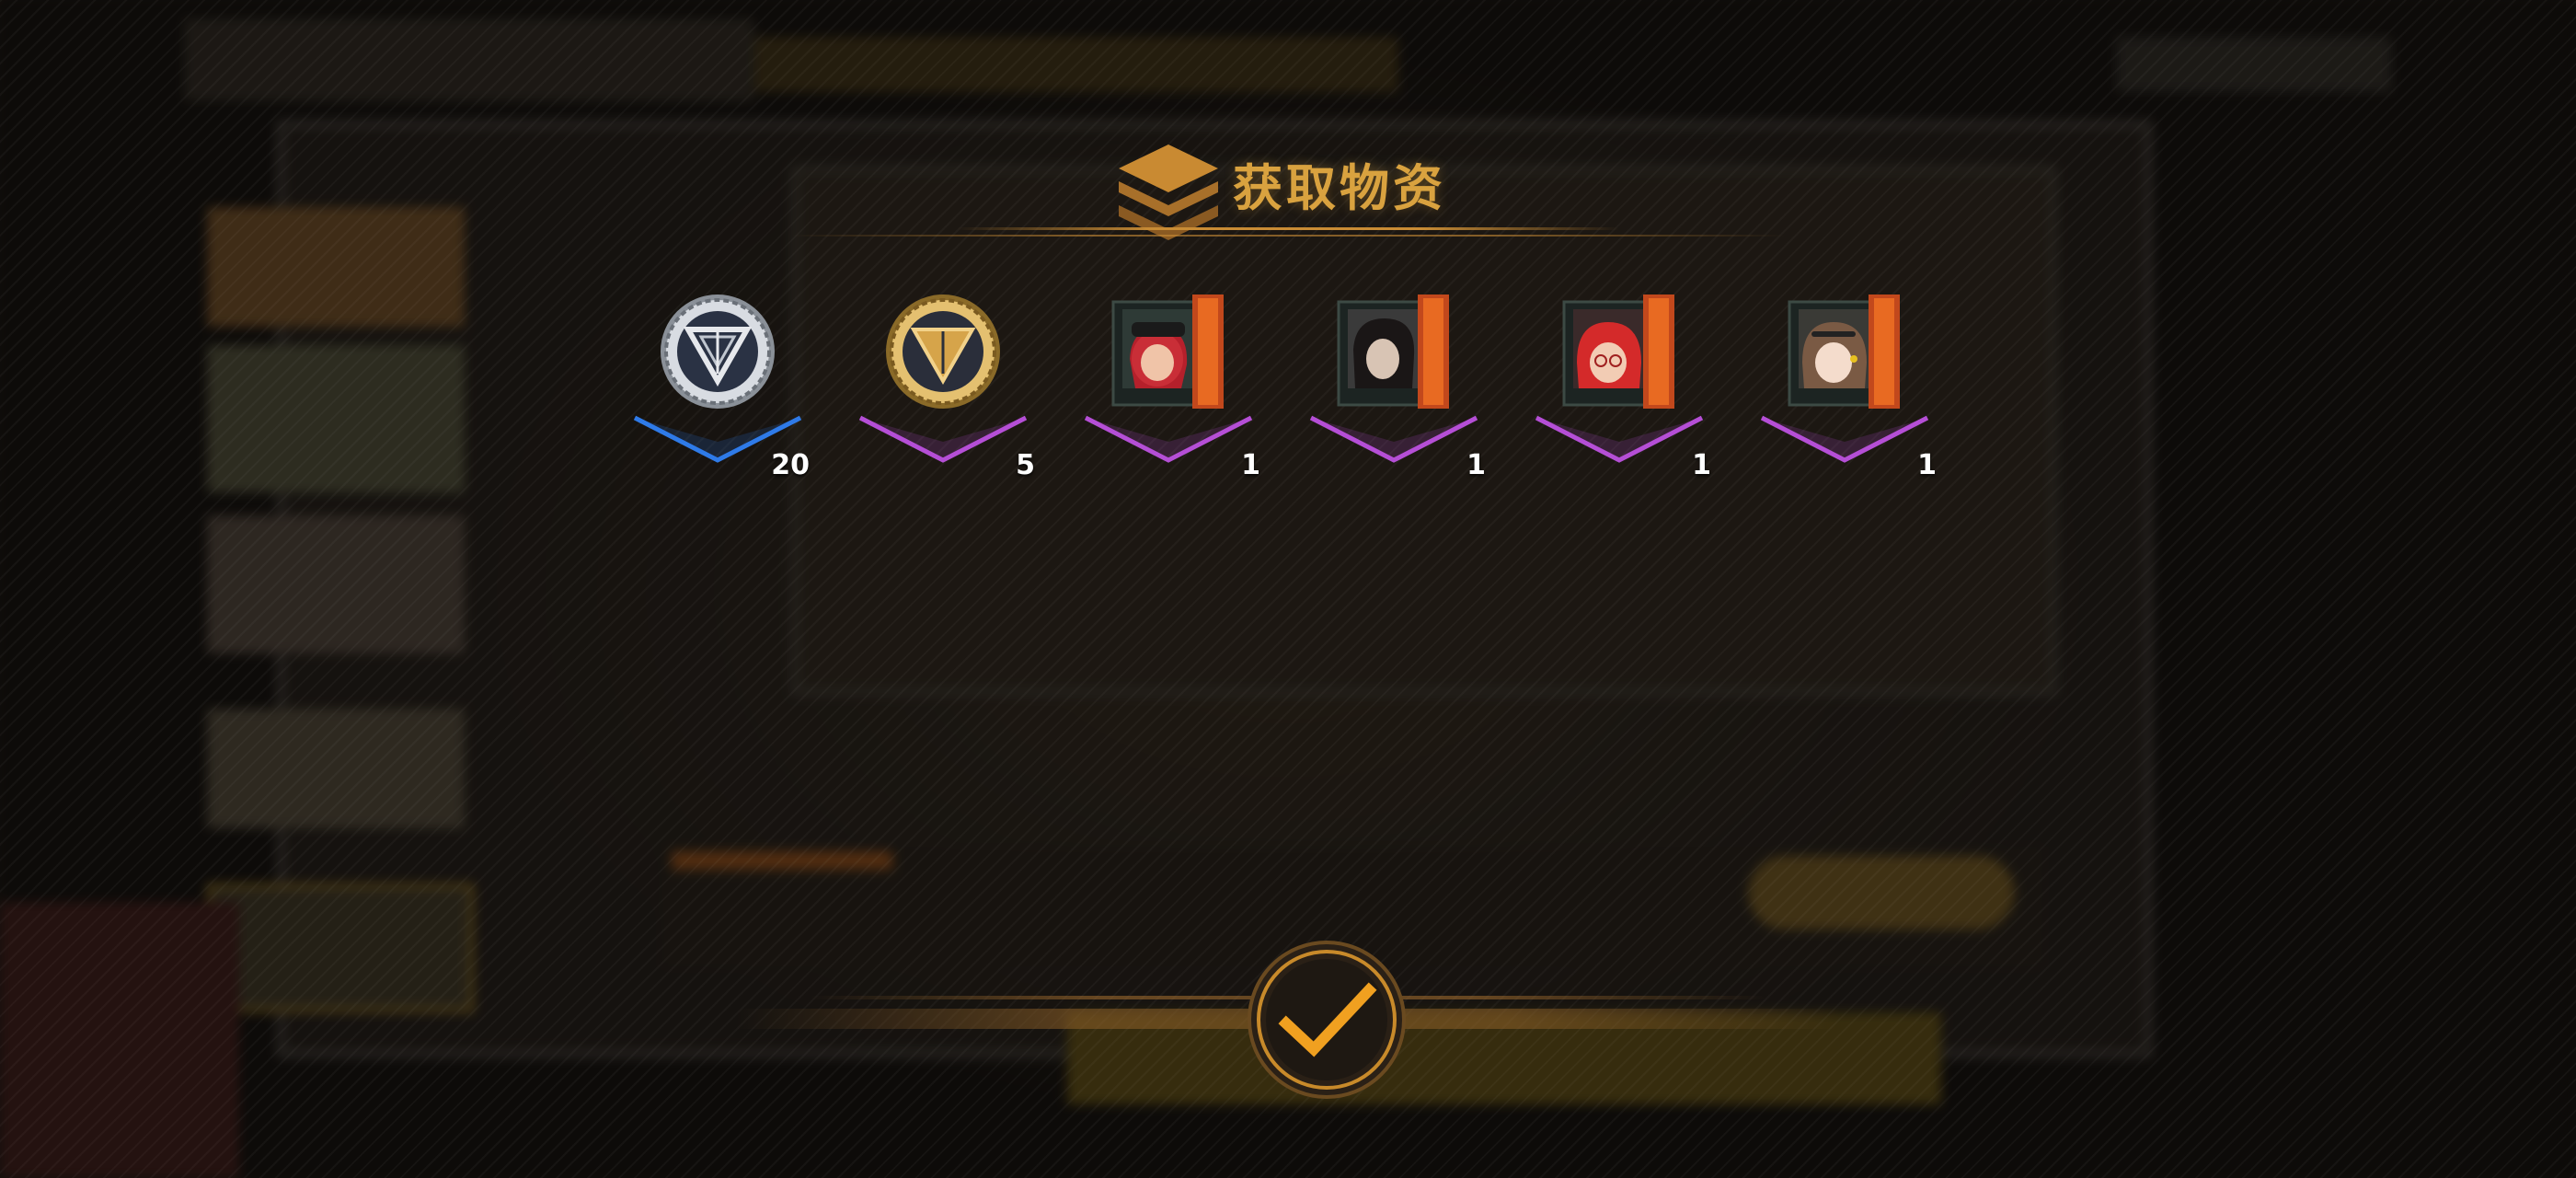 The width and height of the screenshot is (2576, 1178). I want to click on silver-coin-icon, so click(718, 351).